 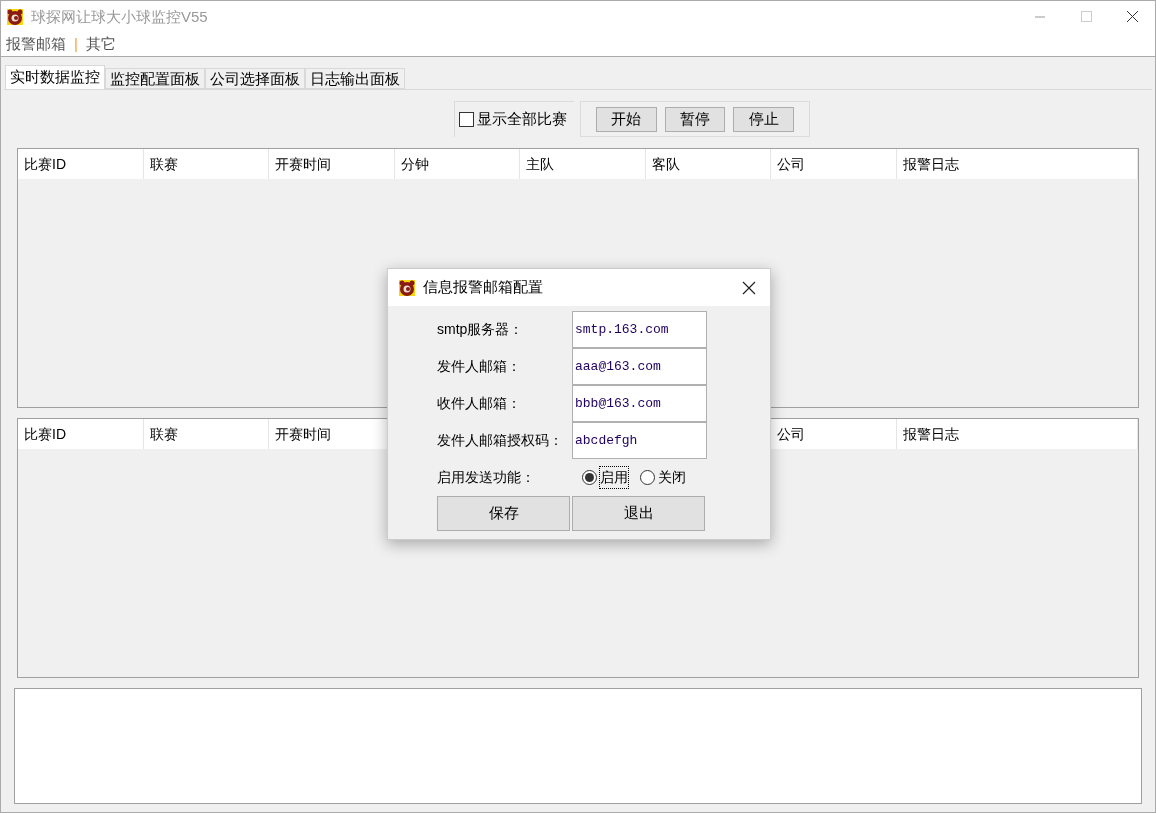 What do you see at coordinates (540, 164) in the screenshot?
I see `column-header: 主队` at bounding box center [540, 164].